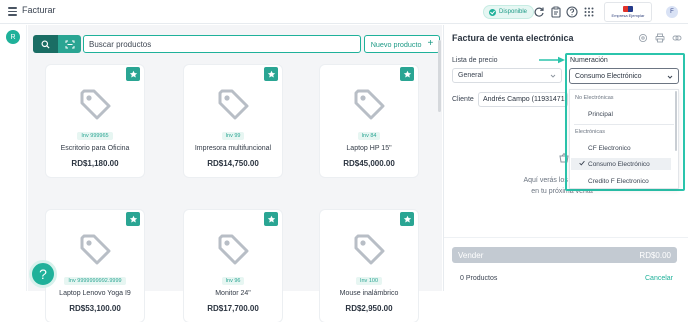 The width and height of the screenshot is (688, 322). I want to click on product-card: Inv 84 Laptop HP 15" RD$45,000.00, so click(369, 121).